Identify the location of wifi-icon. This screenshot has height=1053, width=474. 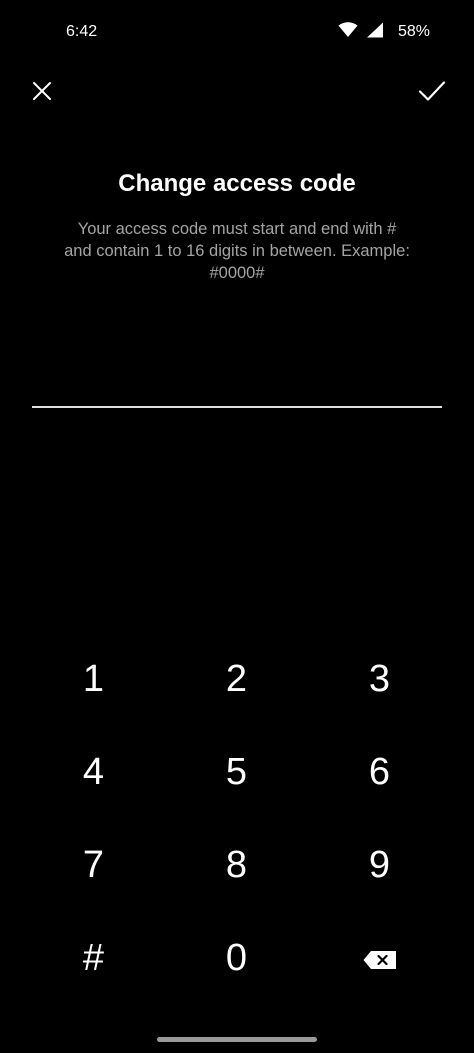
(348, 32).